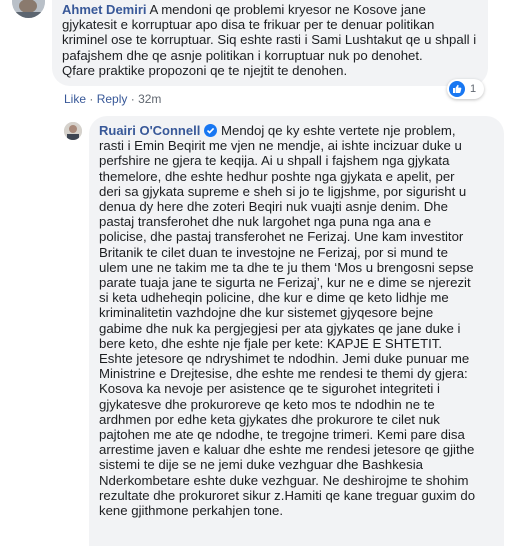  I want to click on timestamp: 32m, so click(149, 99).